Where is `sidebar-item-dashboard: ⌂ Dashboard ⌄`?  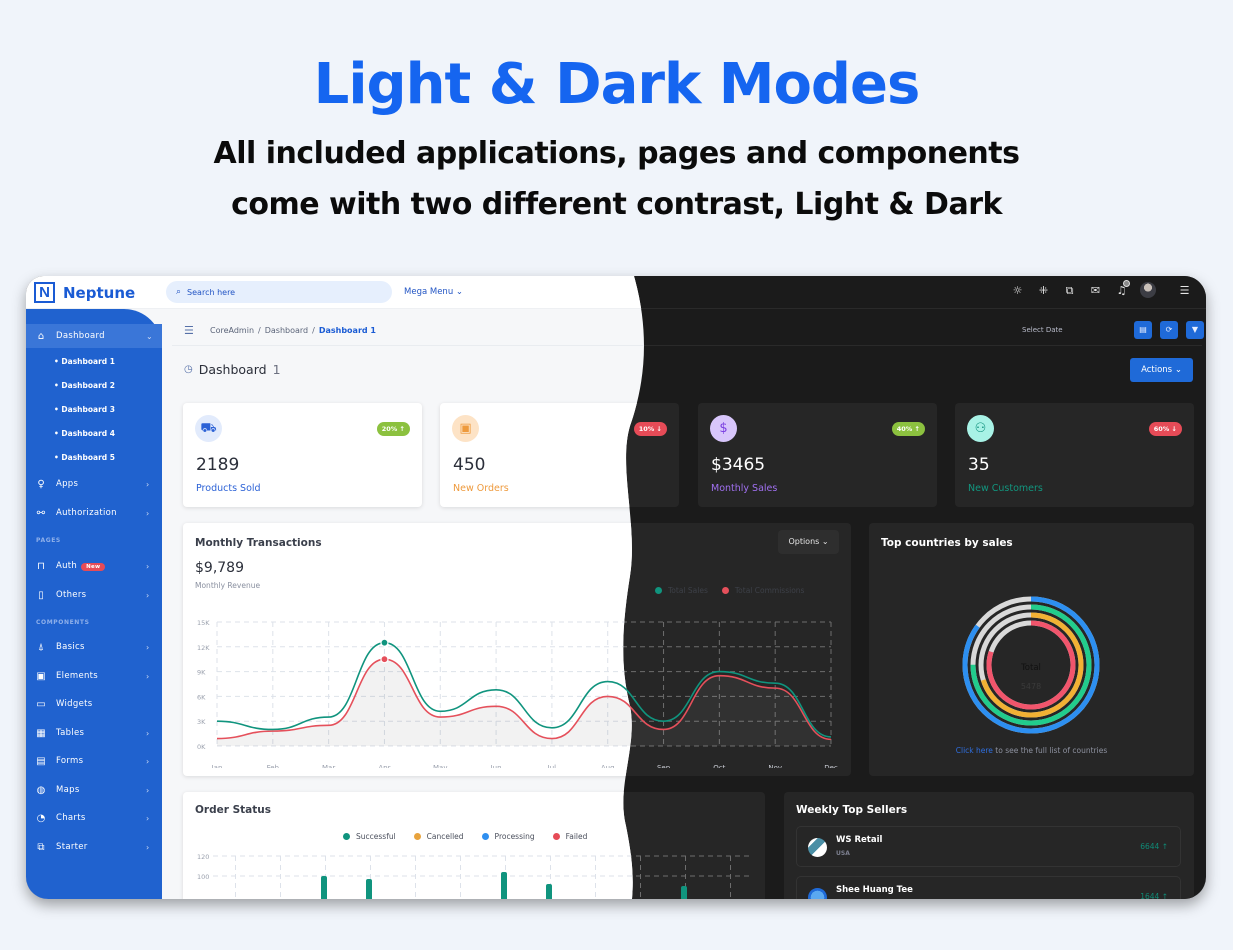 sidebar-item-dashboard: ⌂ Dashboard ⌄ is located at coordinates (94, 336).